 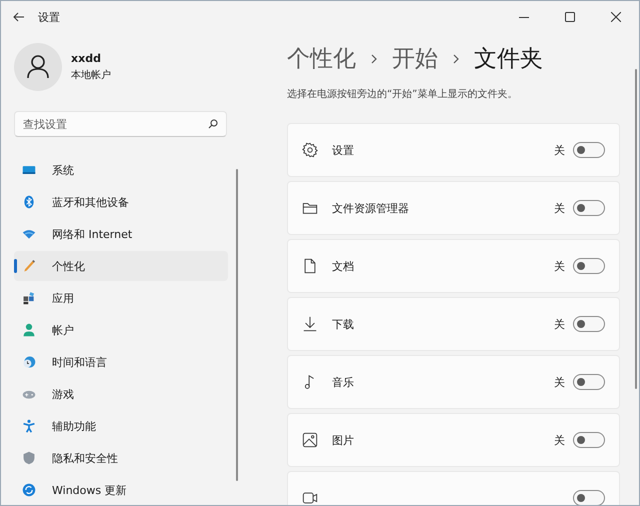 I want to click on account-type: 本地帐户, so click(x=91, y=75).